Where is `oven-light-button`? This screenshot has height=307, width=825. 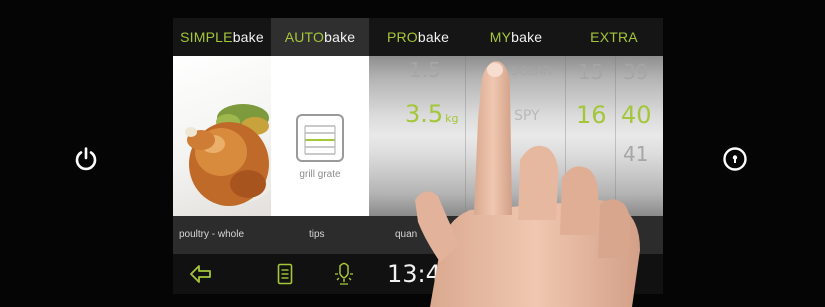 oven-light-button is located at coordinates (344, 274).